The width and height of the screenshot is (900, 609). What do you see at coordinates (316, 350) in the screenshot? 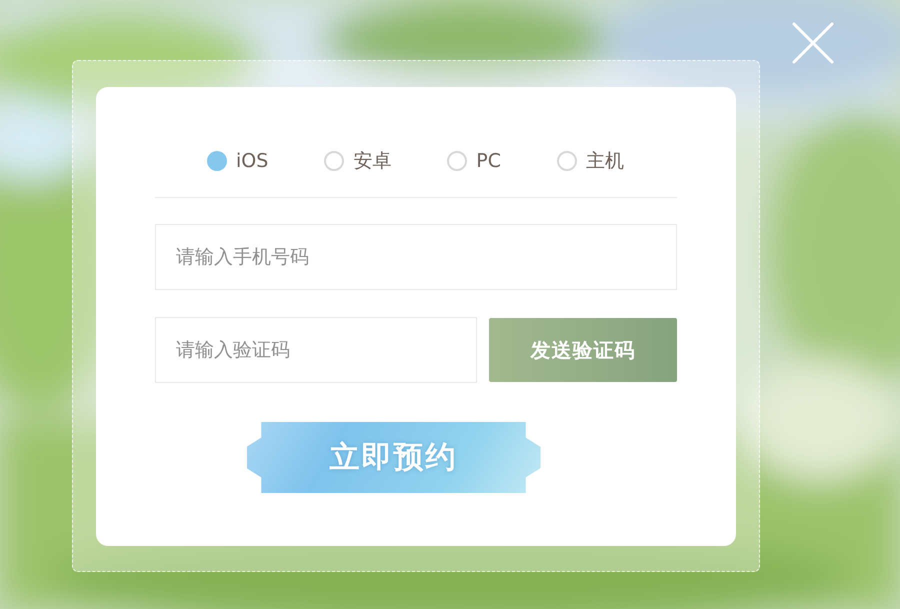
I see `code-field: 请输入验证码` at bounding box center [316, 350].